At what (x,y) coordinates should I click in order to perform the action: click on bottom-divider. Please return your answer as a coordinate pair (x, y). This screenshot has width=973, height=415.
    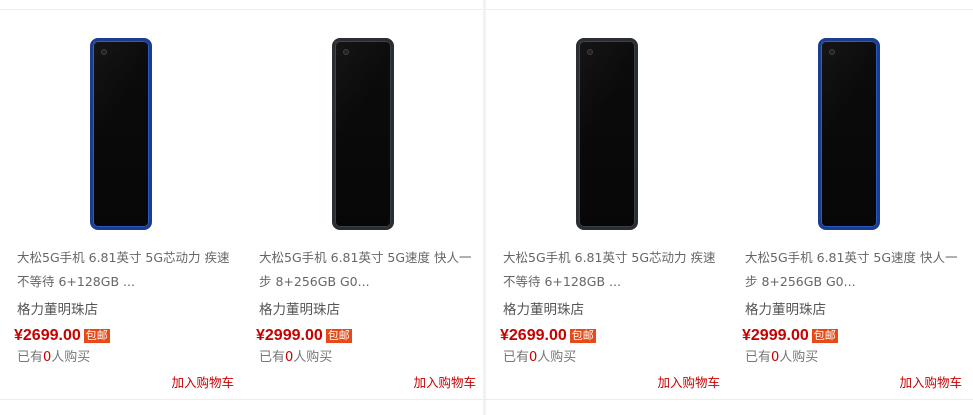
    Looking at the image, I should click on (486, 399).